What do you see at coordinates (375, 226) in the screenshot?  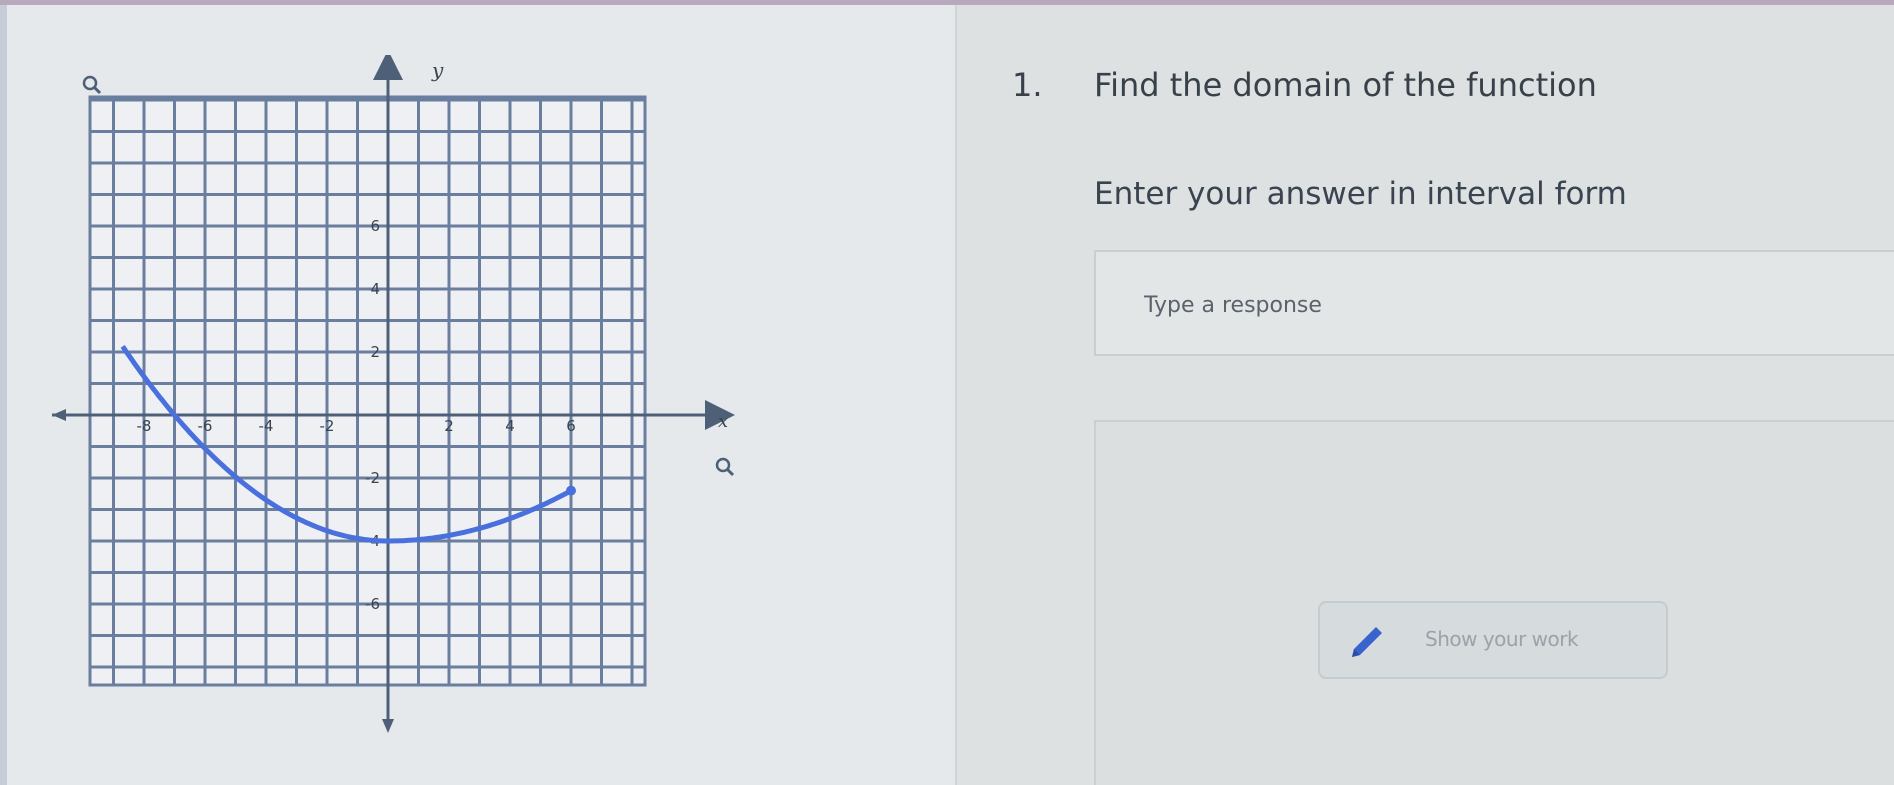 I see `y-tick-label: 6` at bounding box center [375, 226].